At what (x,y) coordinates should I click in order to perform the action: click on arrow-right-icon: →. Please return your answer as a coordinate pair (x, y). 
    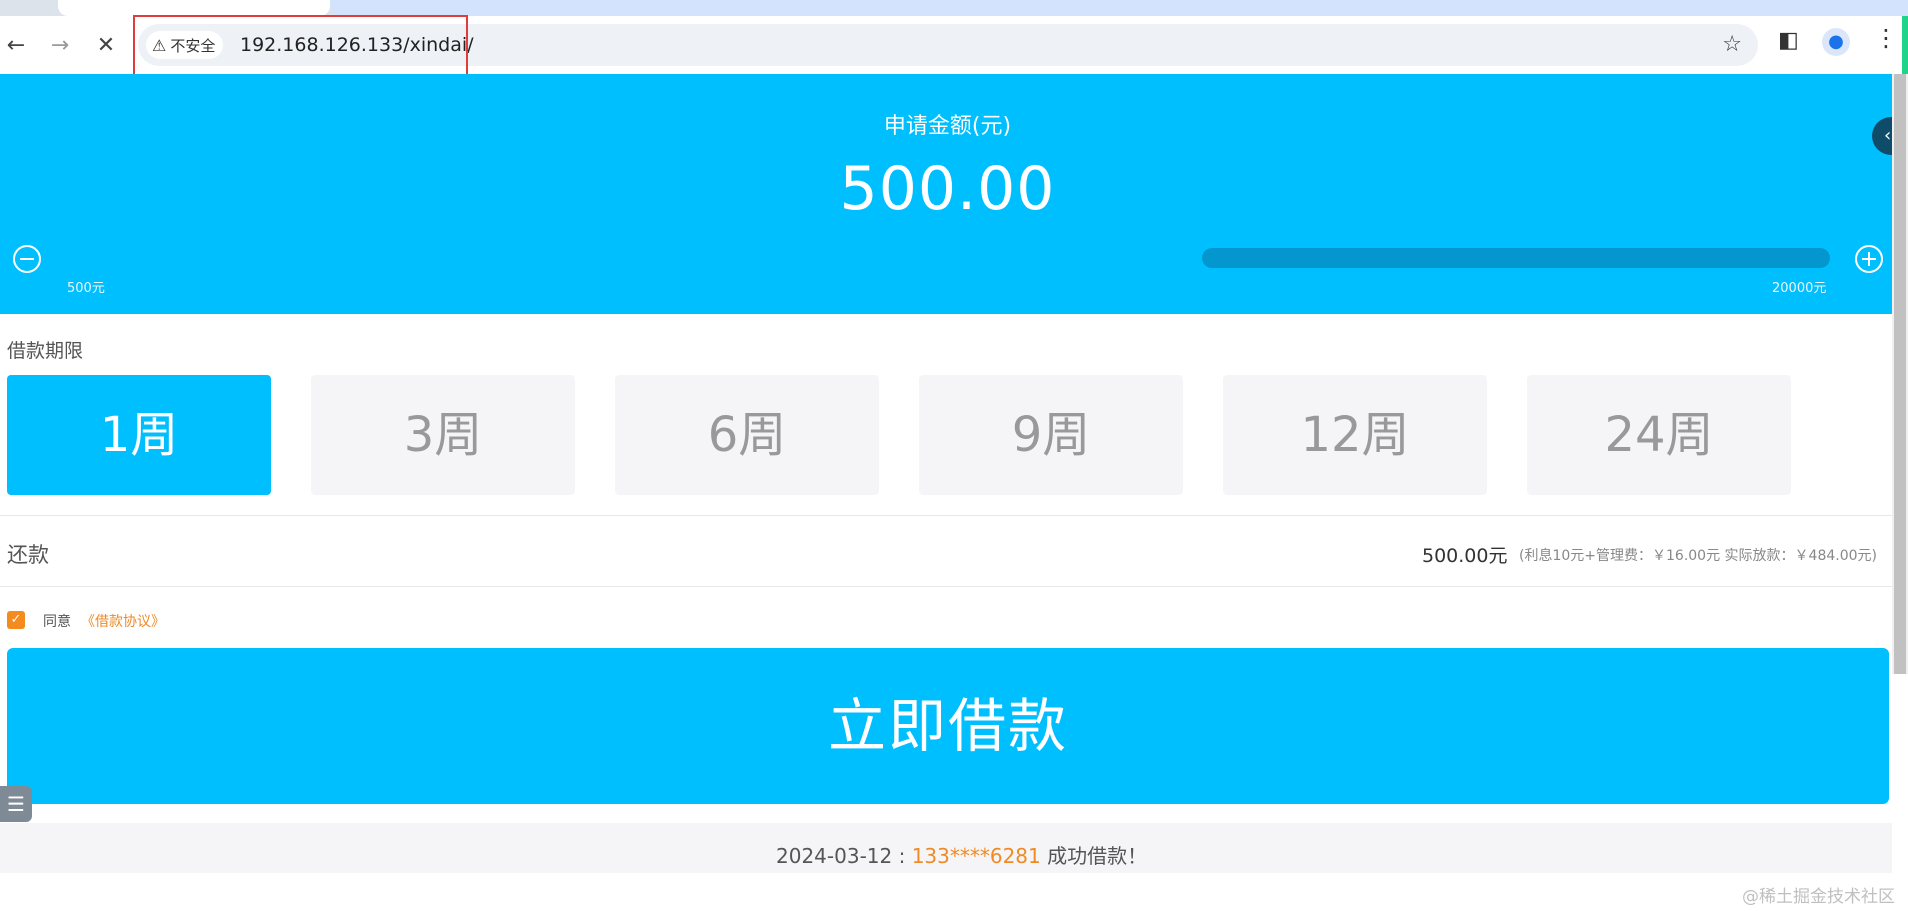
    Looking at the image, I should click on (60, 45).